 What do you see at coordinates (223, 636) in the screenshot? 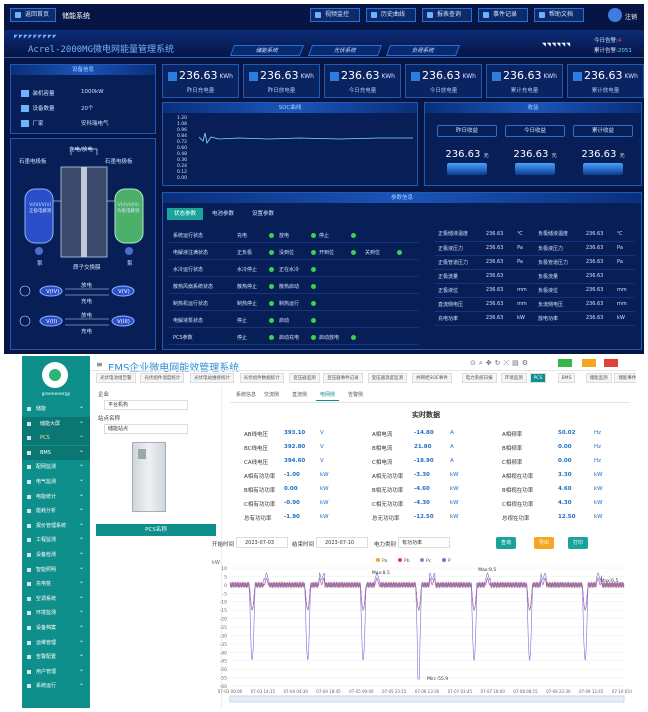
I see `chart-y-tick: -30` at bounding box center [223, 636].